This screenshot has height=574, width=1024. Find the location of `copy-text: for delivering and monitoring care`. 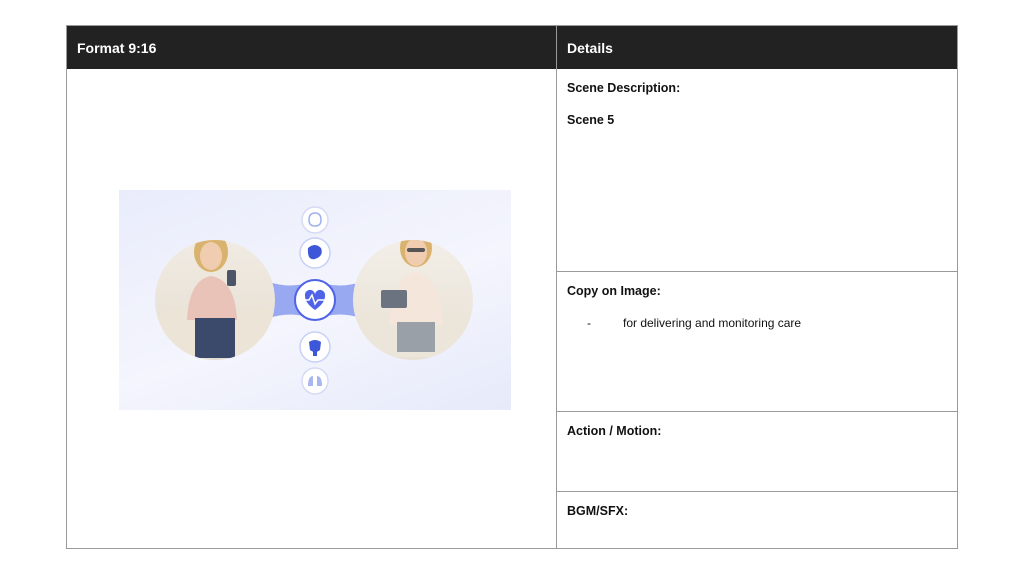

copy-text: for delivering and monitoring care is located at coordinates (712, 323).